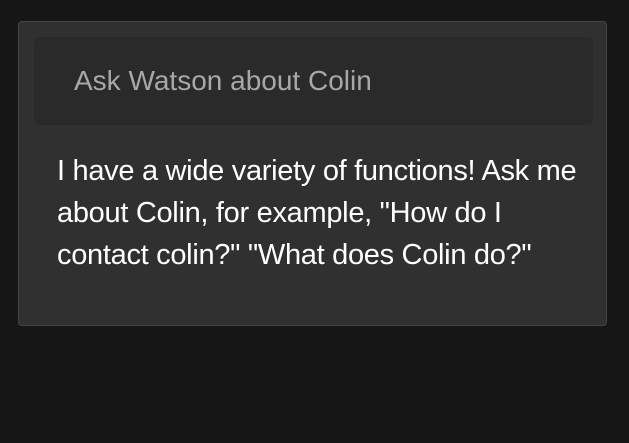 Image resolution: width=629 pixels, height=443 pixels. I want to click on ask-watson-input, so click(324, 81).